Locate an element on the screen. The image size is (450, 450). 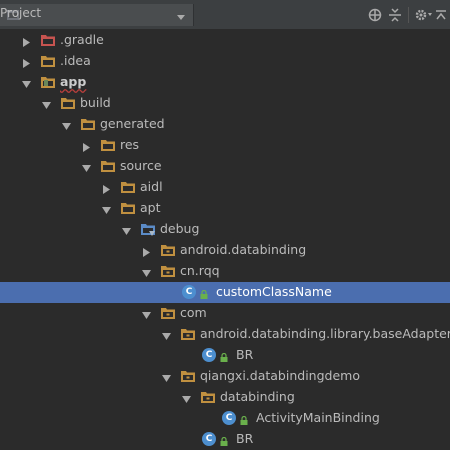
tree-label: ActivityMainBinding is located at coordinates (318, 417).